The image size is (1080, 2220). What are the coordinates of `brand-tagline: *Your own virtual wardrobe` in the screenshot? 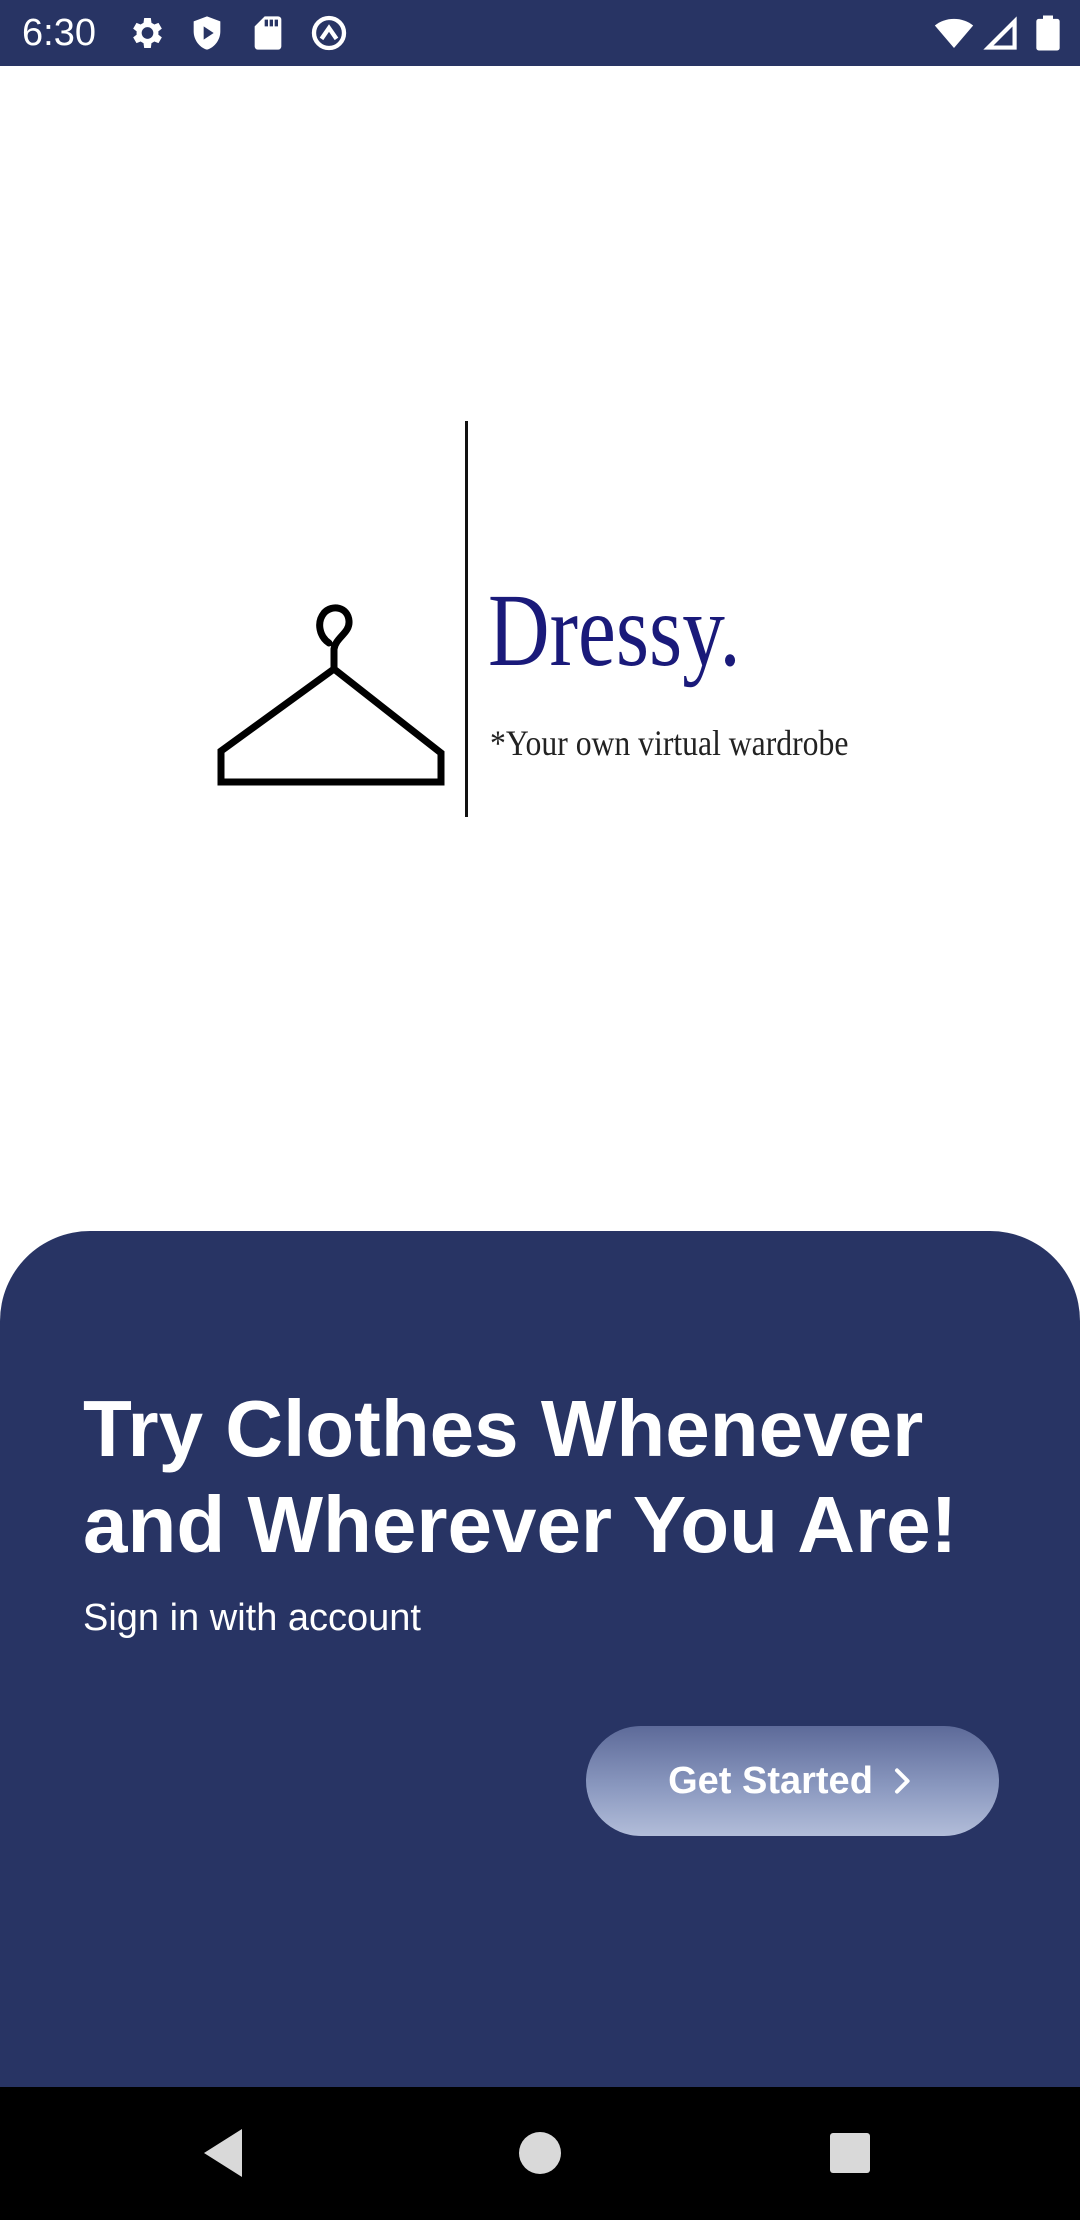 It's located at (669, 743).